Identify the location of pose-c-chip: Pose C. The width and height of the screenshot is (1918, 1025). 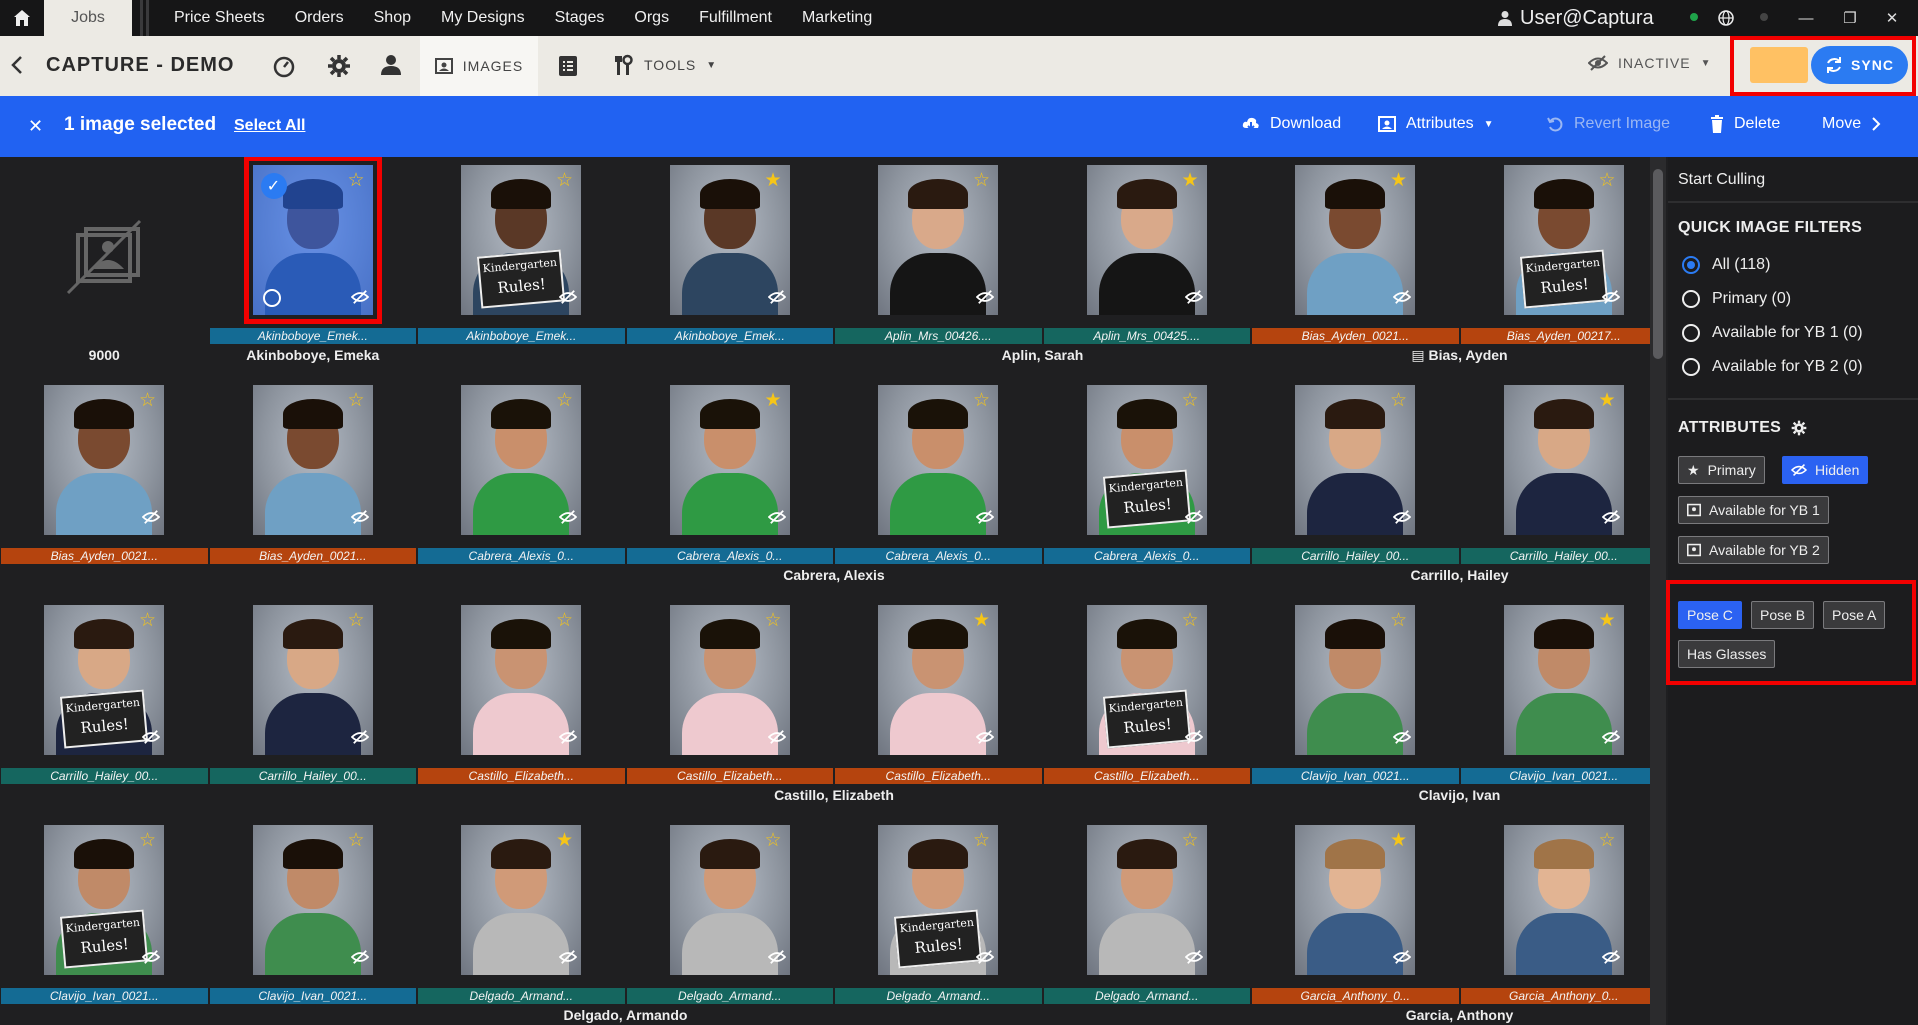
(1710, 615).